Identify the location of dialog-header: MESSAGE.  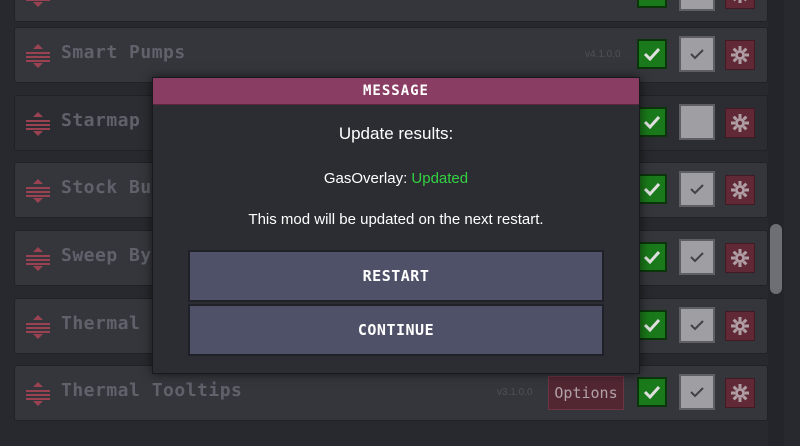
(396, 91).